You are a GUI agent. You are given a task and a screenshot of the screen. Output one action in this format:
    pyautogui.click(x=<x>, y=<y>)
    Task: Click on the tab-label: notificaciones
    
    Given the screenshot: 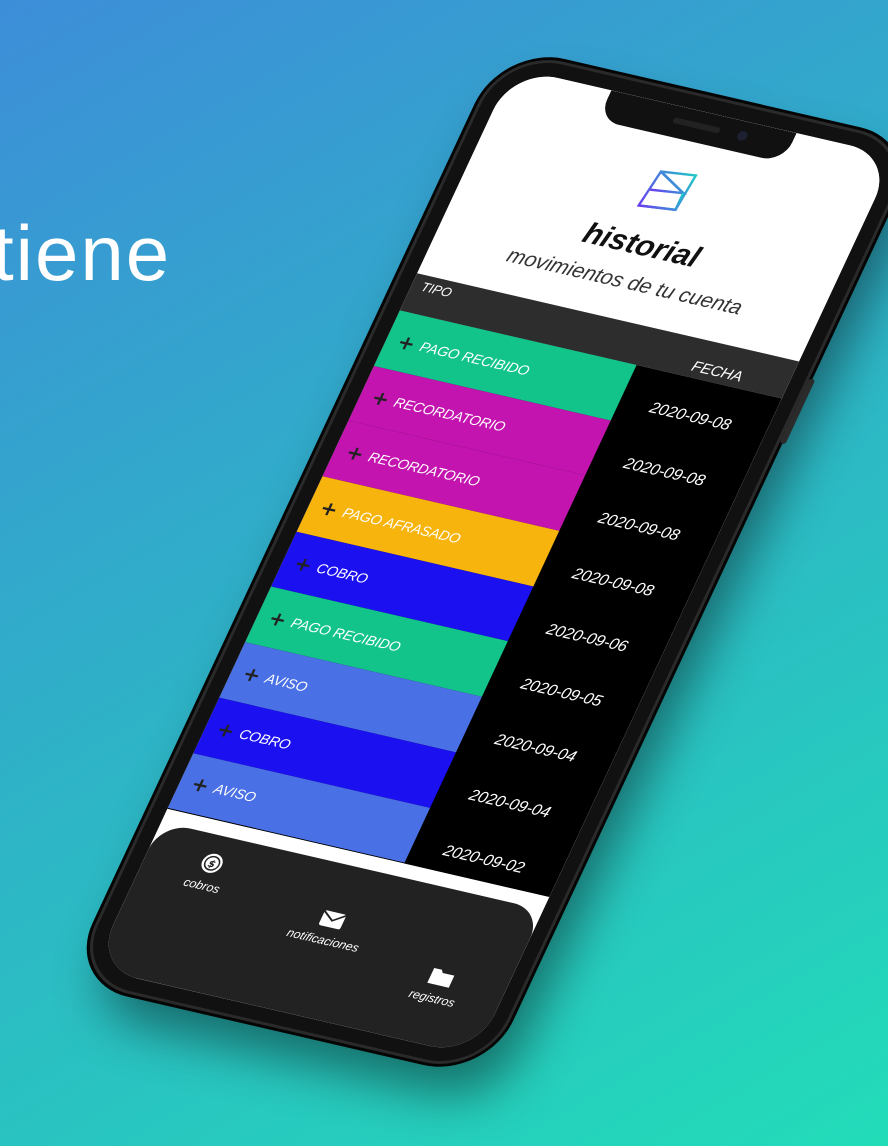 What is the action you would take?
    pyautogui.click(x=323, y=940)
    